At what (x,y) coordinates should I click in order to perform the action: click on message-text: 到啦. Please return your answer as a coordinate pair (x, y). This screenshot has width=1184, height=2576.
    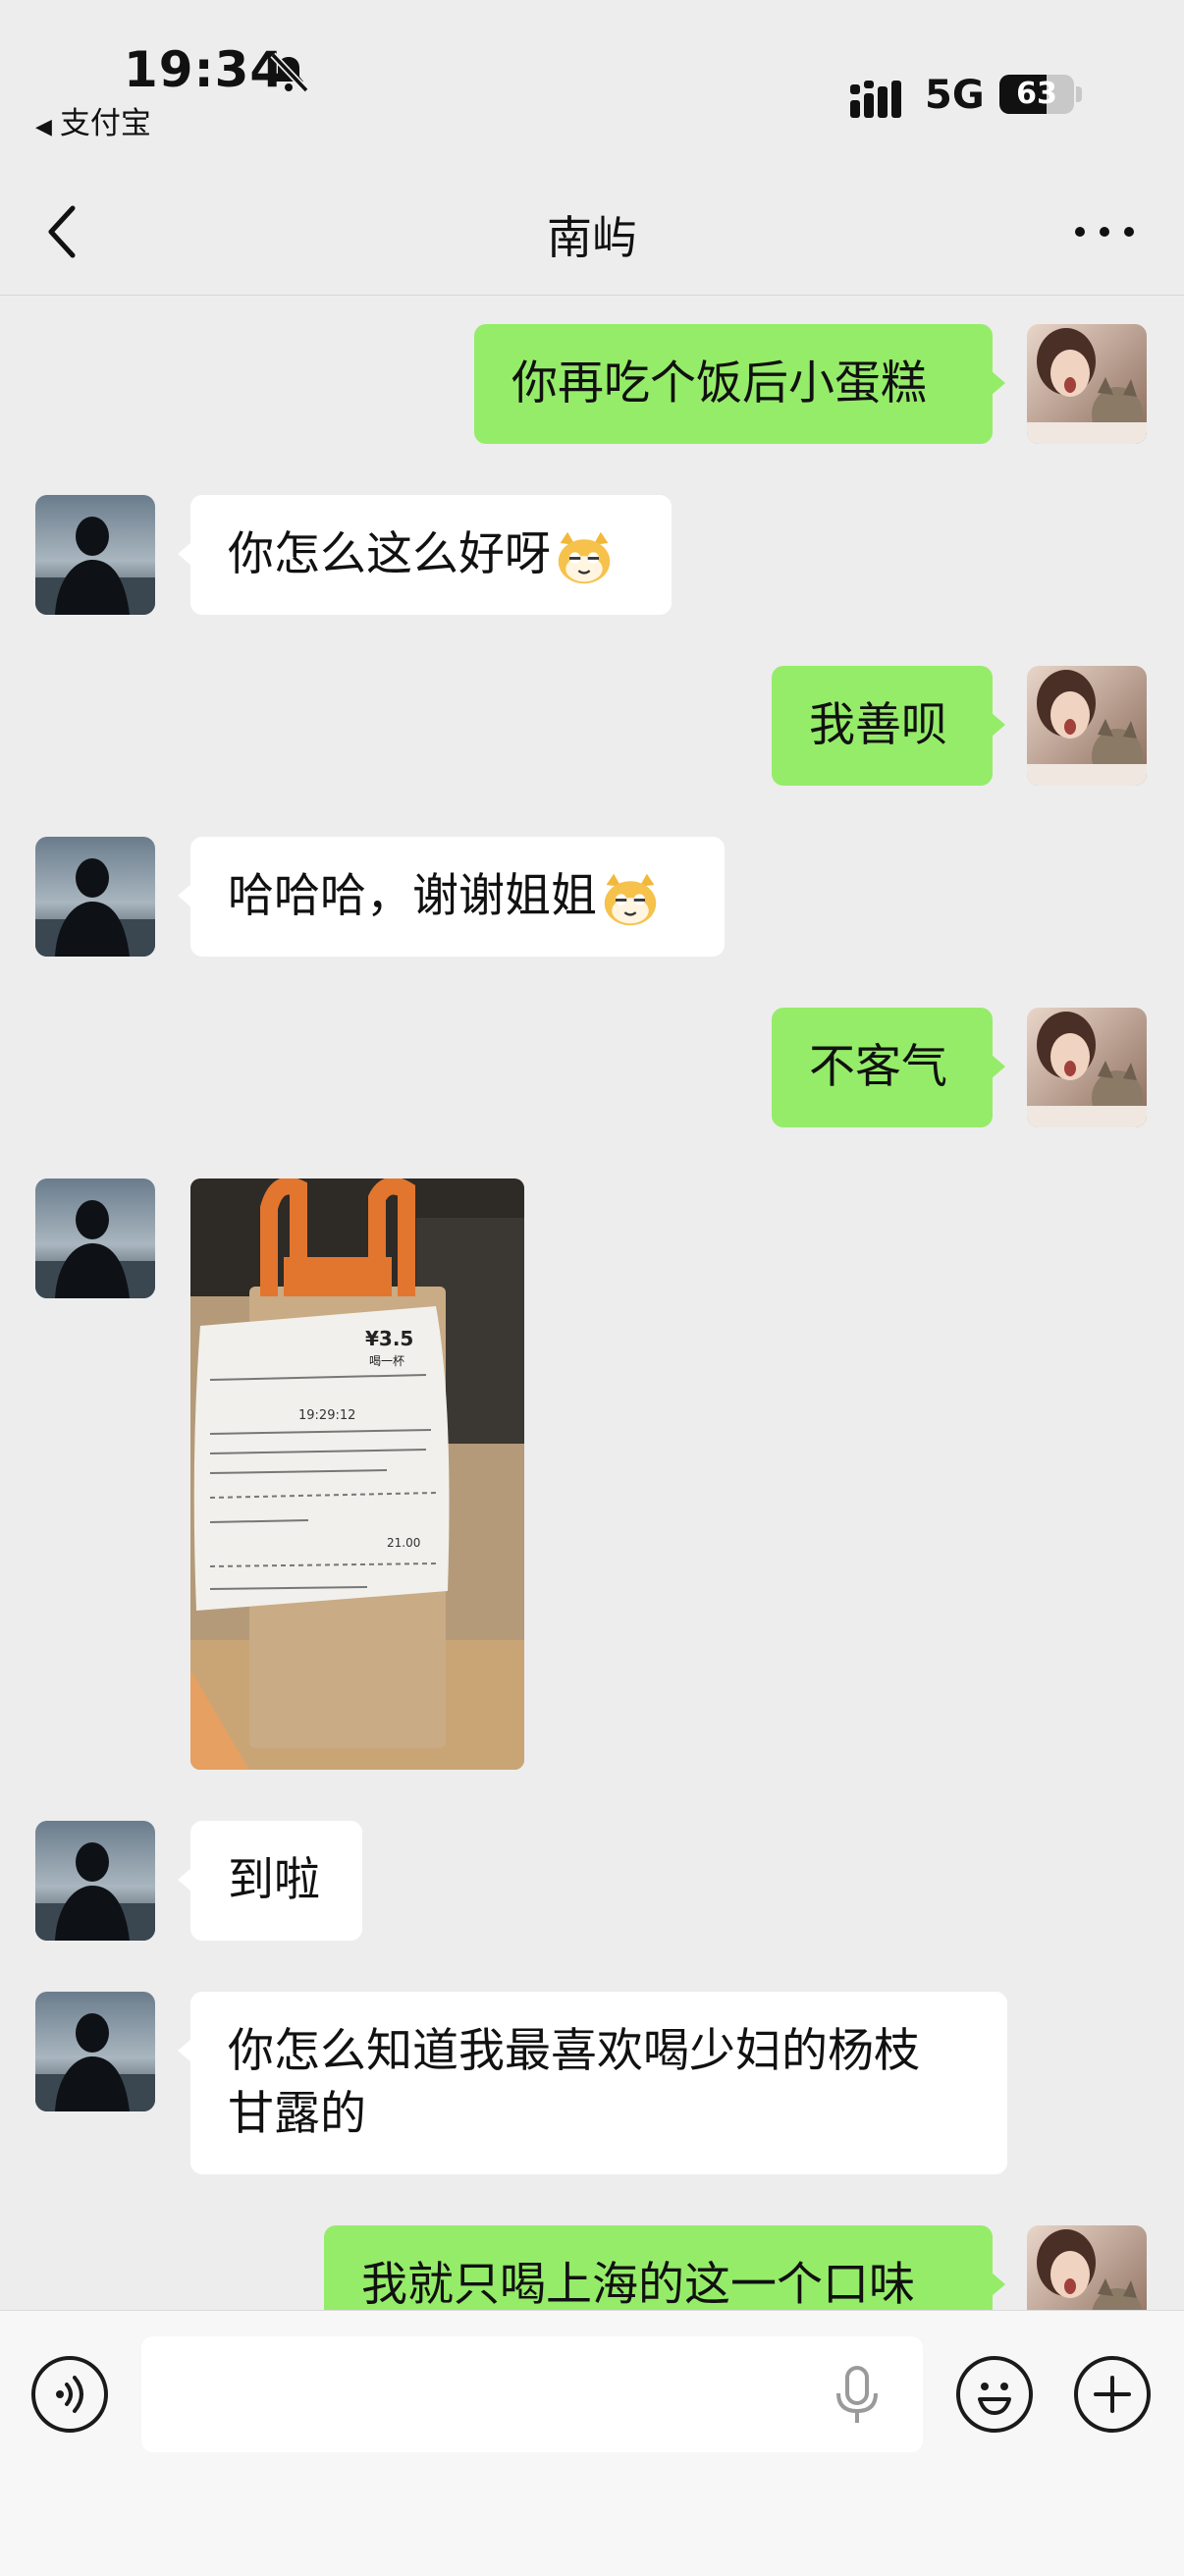
    Looking at the image, I should click on (274, 1880).